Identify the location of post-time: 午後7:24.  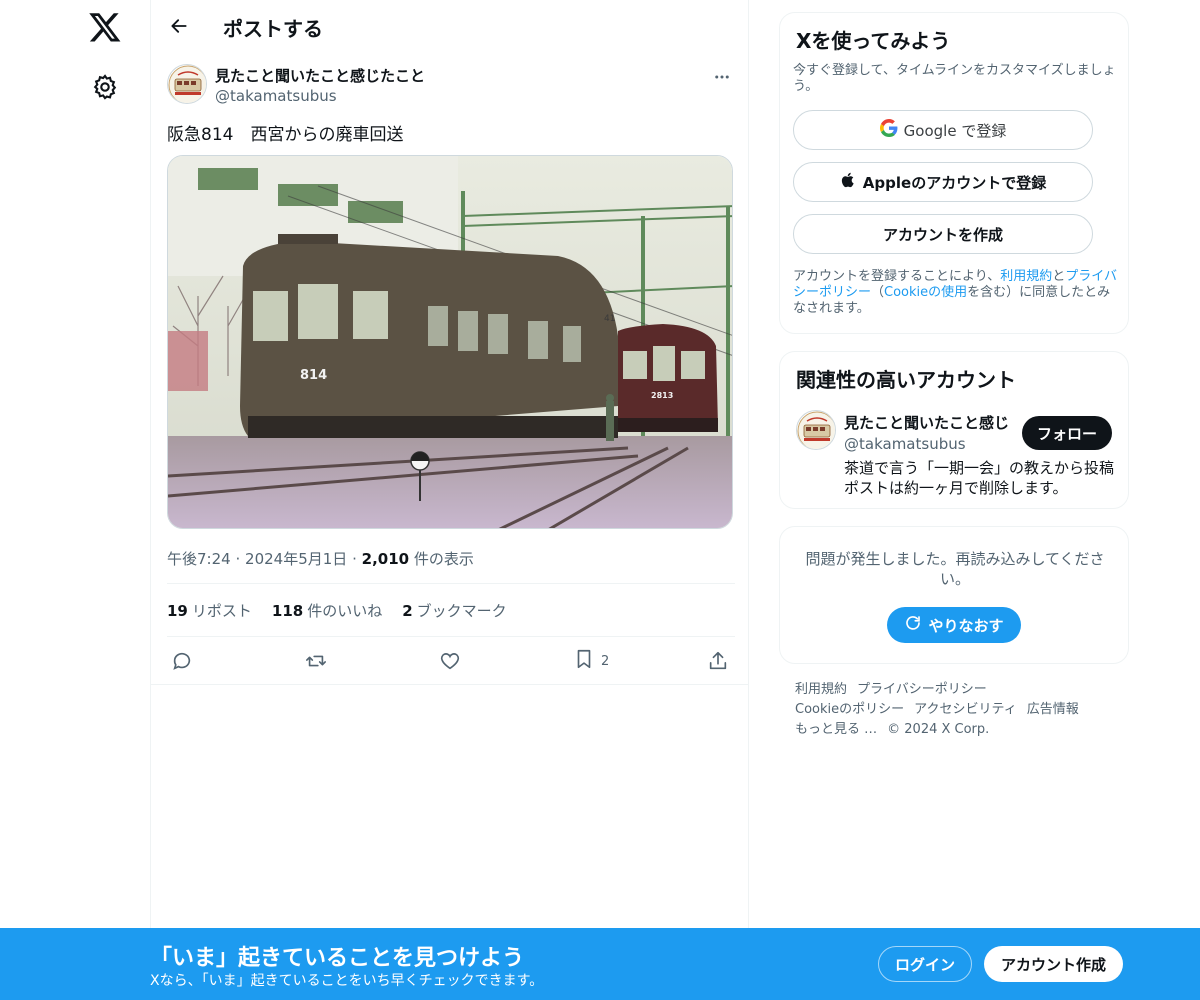
(199, 559).